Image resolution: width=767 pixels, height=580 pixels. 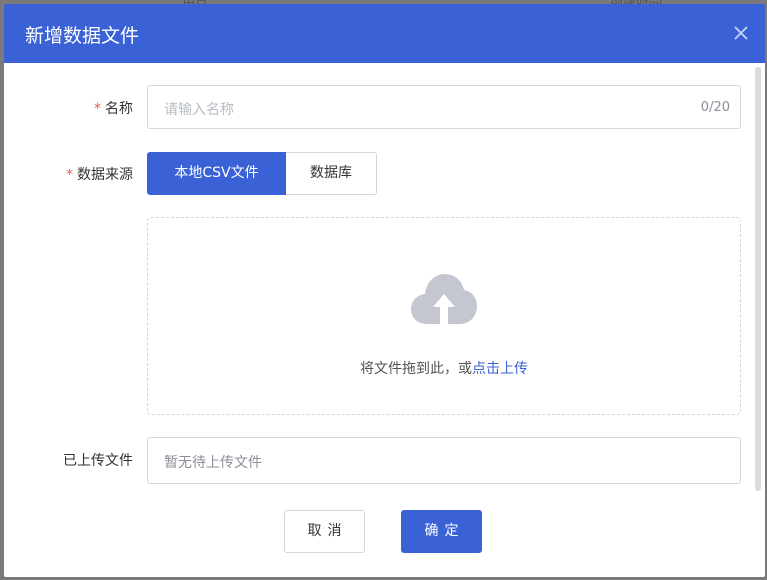 What do you see at coordinates (324, 531) in the screenshot?
I see `cancel-button: 取消` at bounding box center [324, 531].